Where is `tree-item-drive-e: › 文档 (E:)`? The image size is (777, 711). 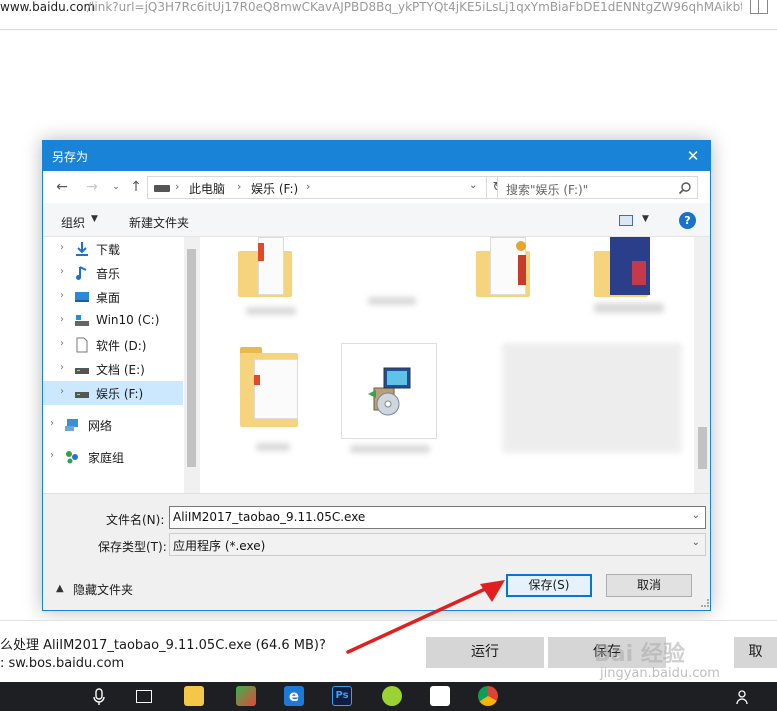
tree-item-drive-e: › 文档 (E:) is located at coordinates (113, 369).